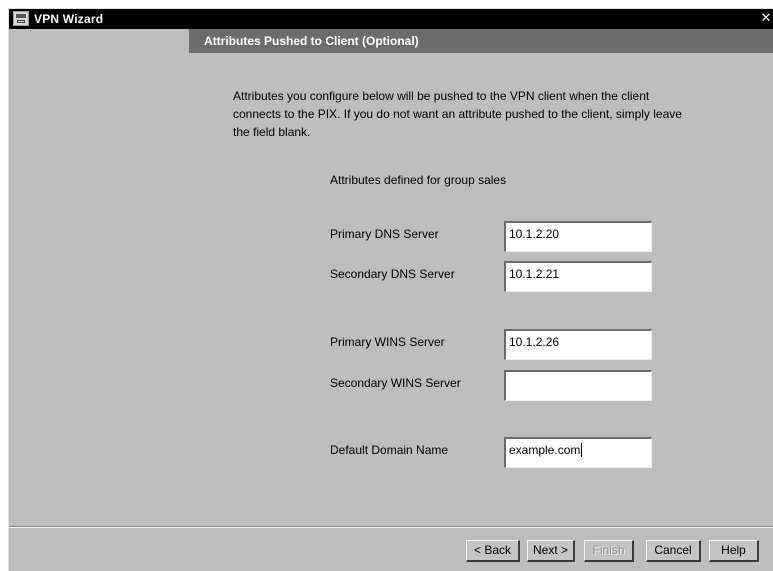  Describe the element at coordinates (551, 551) in the screenshot. I see `next-button: Next >` at that location.